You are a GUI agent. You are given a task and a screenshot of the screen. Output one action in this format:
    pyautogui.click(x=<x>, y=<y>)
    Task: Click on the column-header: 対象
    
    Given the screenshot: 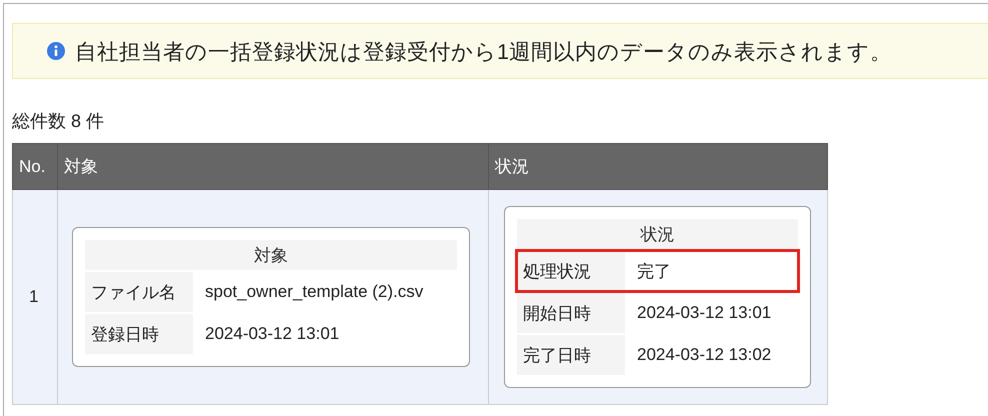 What is the action you would take?
    pyautogui.click(x=273, y=167)
    